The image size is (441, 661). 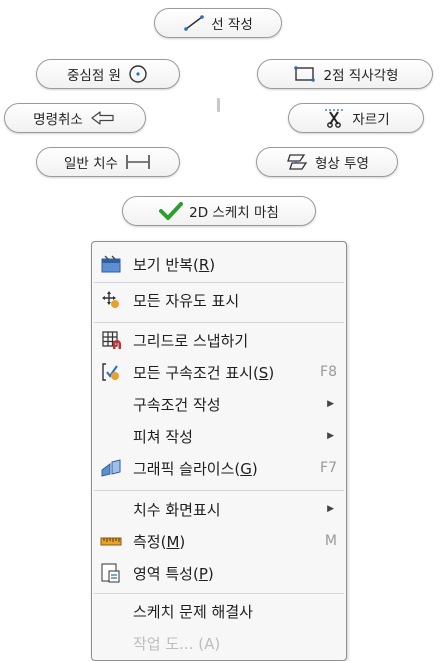 I want to click on shortcut-label: M, so click(x=330, y=541).